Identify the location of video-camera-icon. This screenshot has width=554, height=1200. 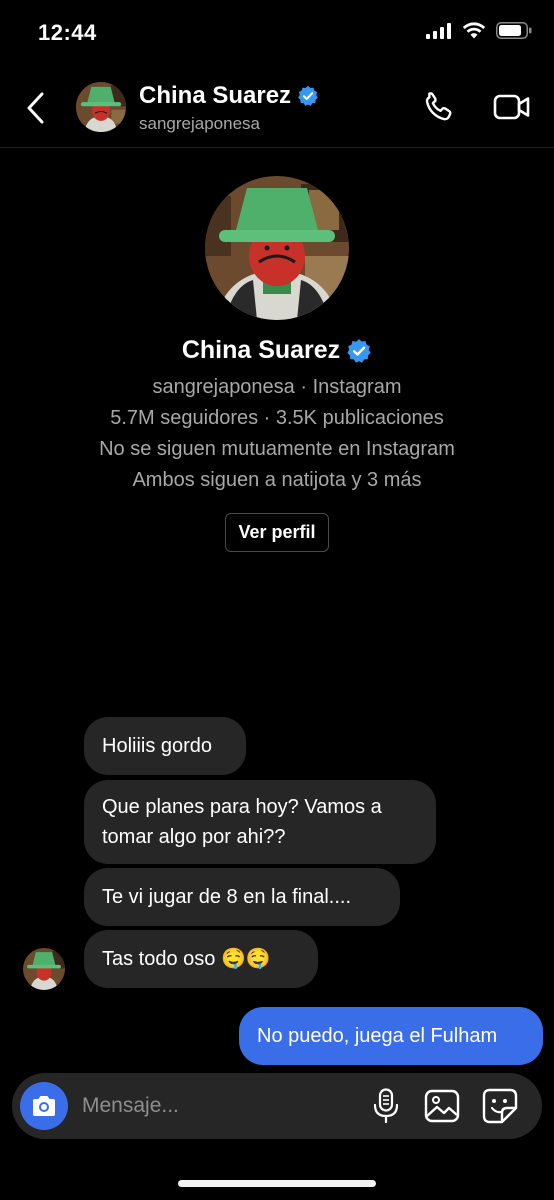
(511, 107).